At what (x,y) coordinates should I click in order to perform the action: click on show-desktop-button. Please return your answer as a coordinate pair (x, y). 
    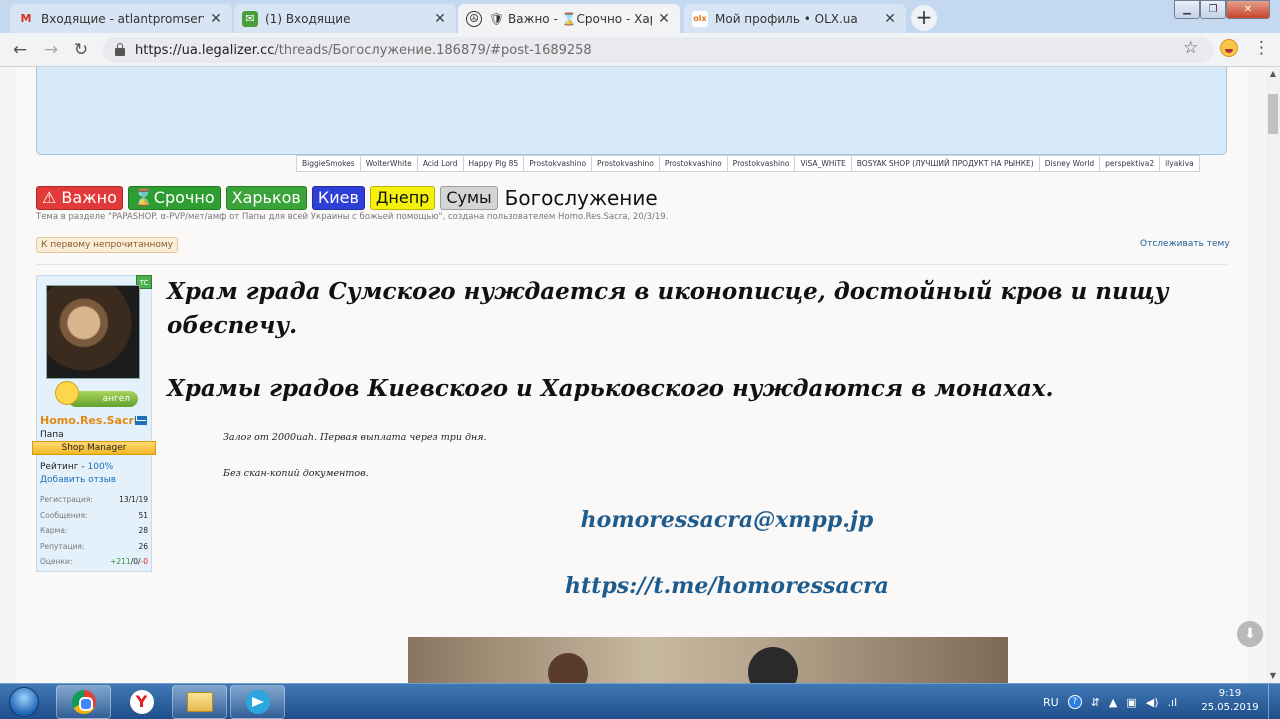
    Looking at the image, I should click on (1274, 701).